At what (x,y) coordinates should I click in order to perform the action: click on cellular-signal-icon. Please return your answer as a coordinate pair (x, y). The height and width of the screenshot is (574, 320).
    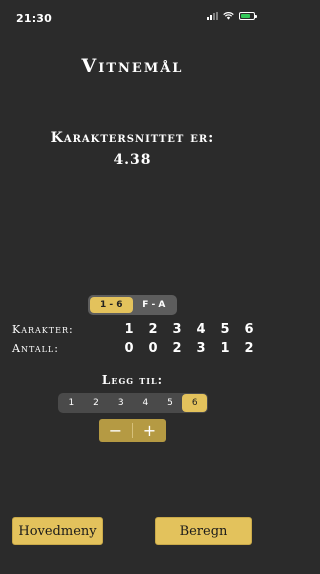
    Looking at the image, I should click on (212, 16).